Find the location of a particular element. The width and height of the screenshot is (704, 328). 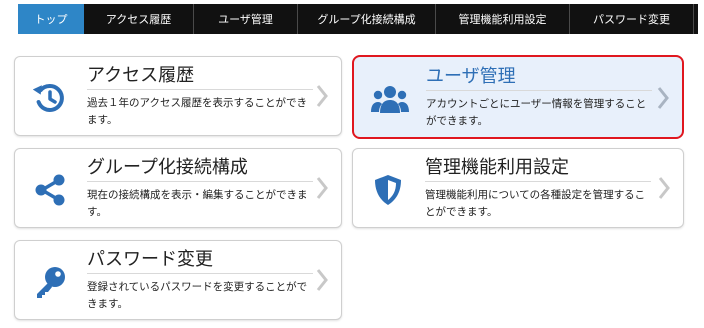

card-password-change: パスワード変更 登録されているパスワードを変更することができます。 is located at coordinates (178, 280).